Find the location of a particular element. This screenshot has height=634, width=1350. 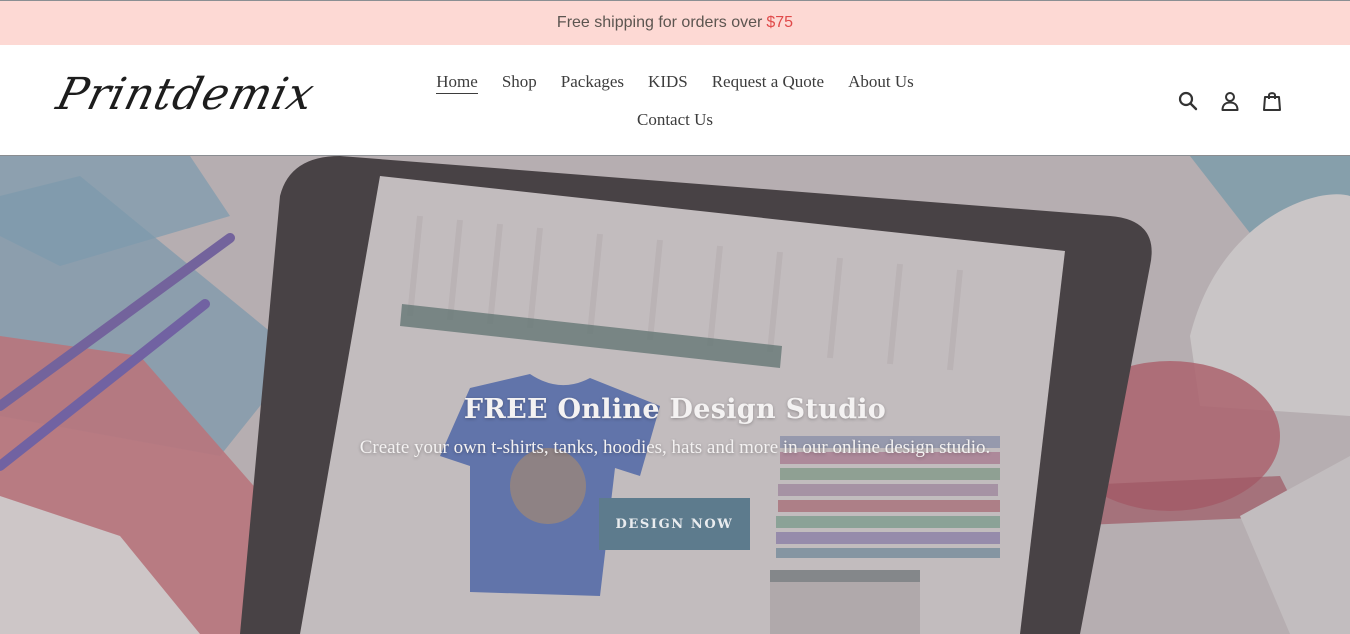

hero-title: FREE Online Design Studio is located at coordinates (675, 409).